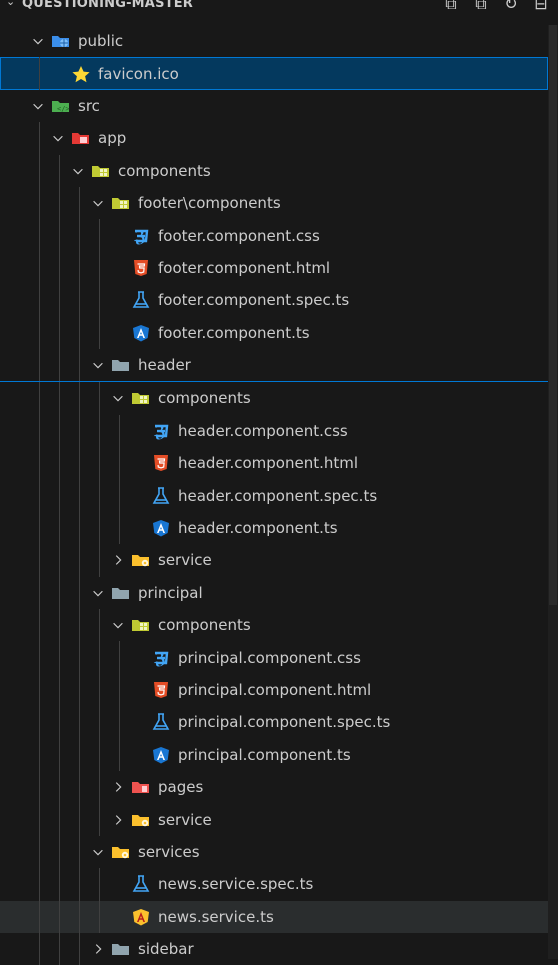  What do you see at coordinates (89, 105) in the screenshot?
I see `tree-item-label: src` at bounding box center [89, 105].